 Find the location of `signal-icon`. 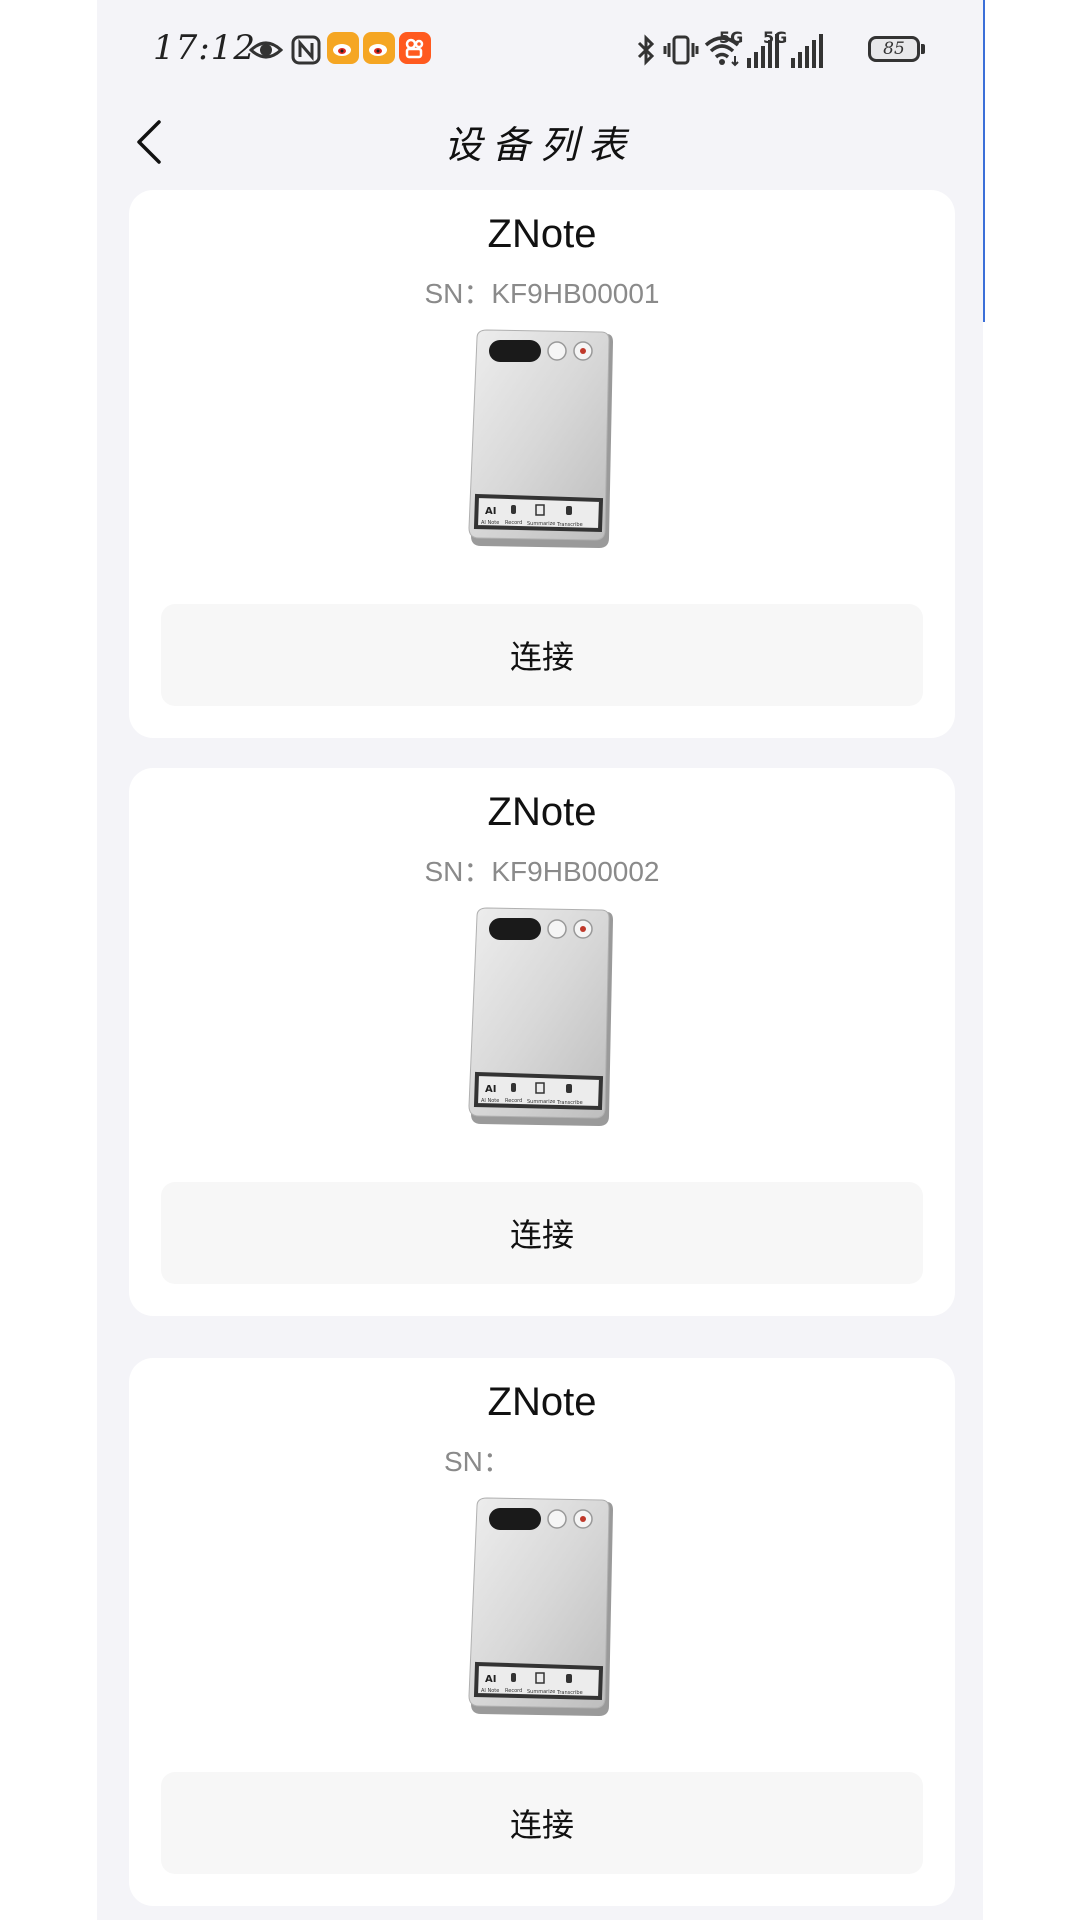

signal-icon is located at coordinates (808, 50).